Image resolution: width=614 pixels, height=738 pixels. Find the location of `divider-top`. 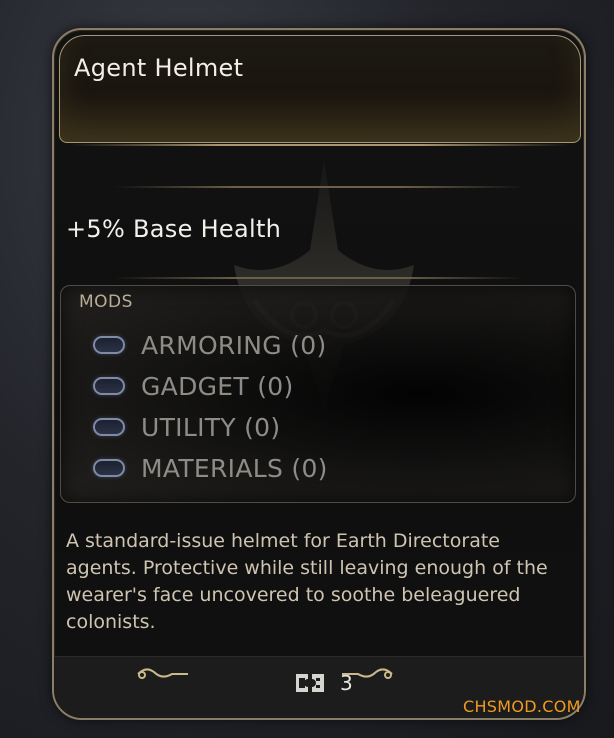

divider-top is located at coordinates (319, 187).